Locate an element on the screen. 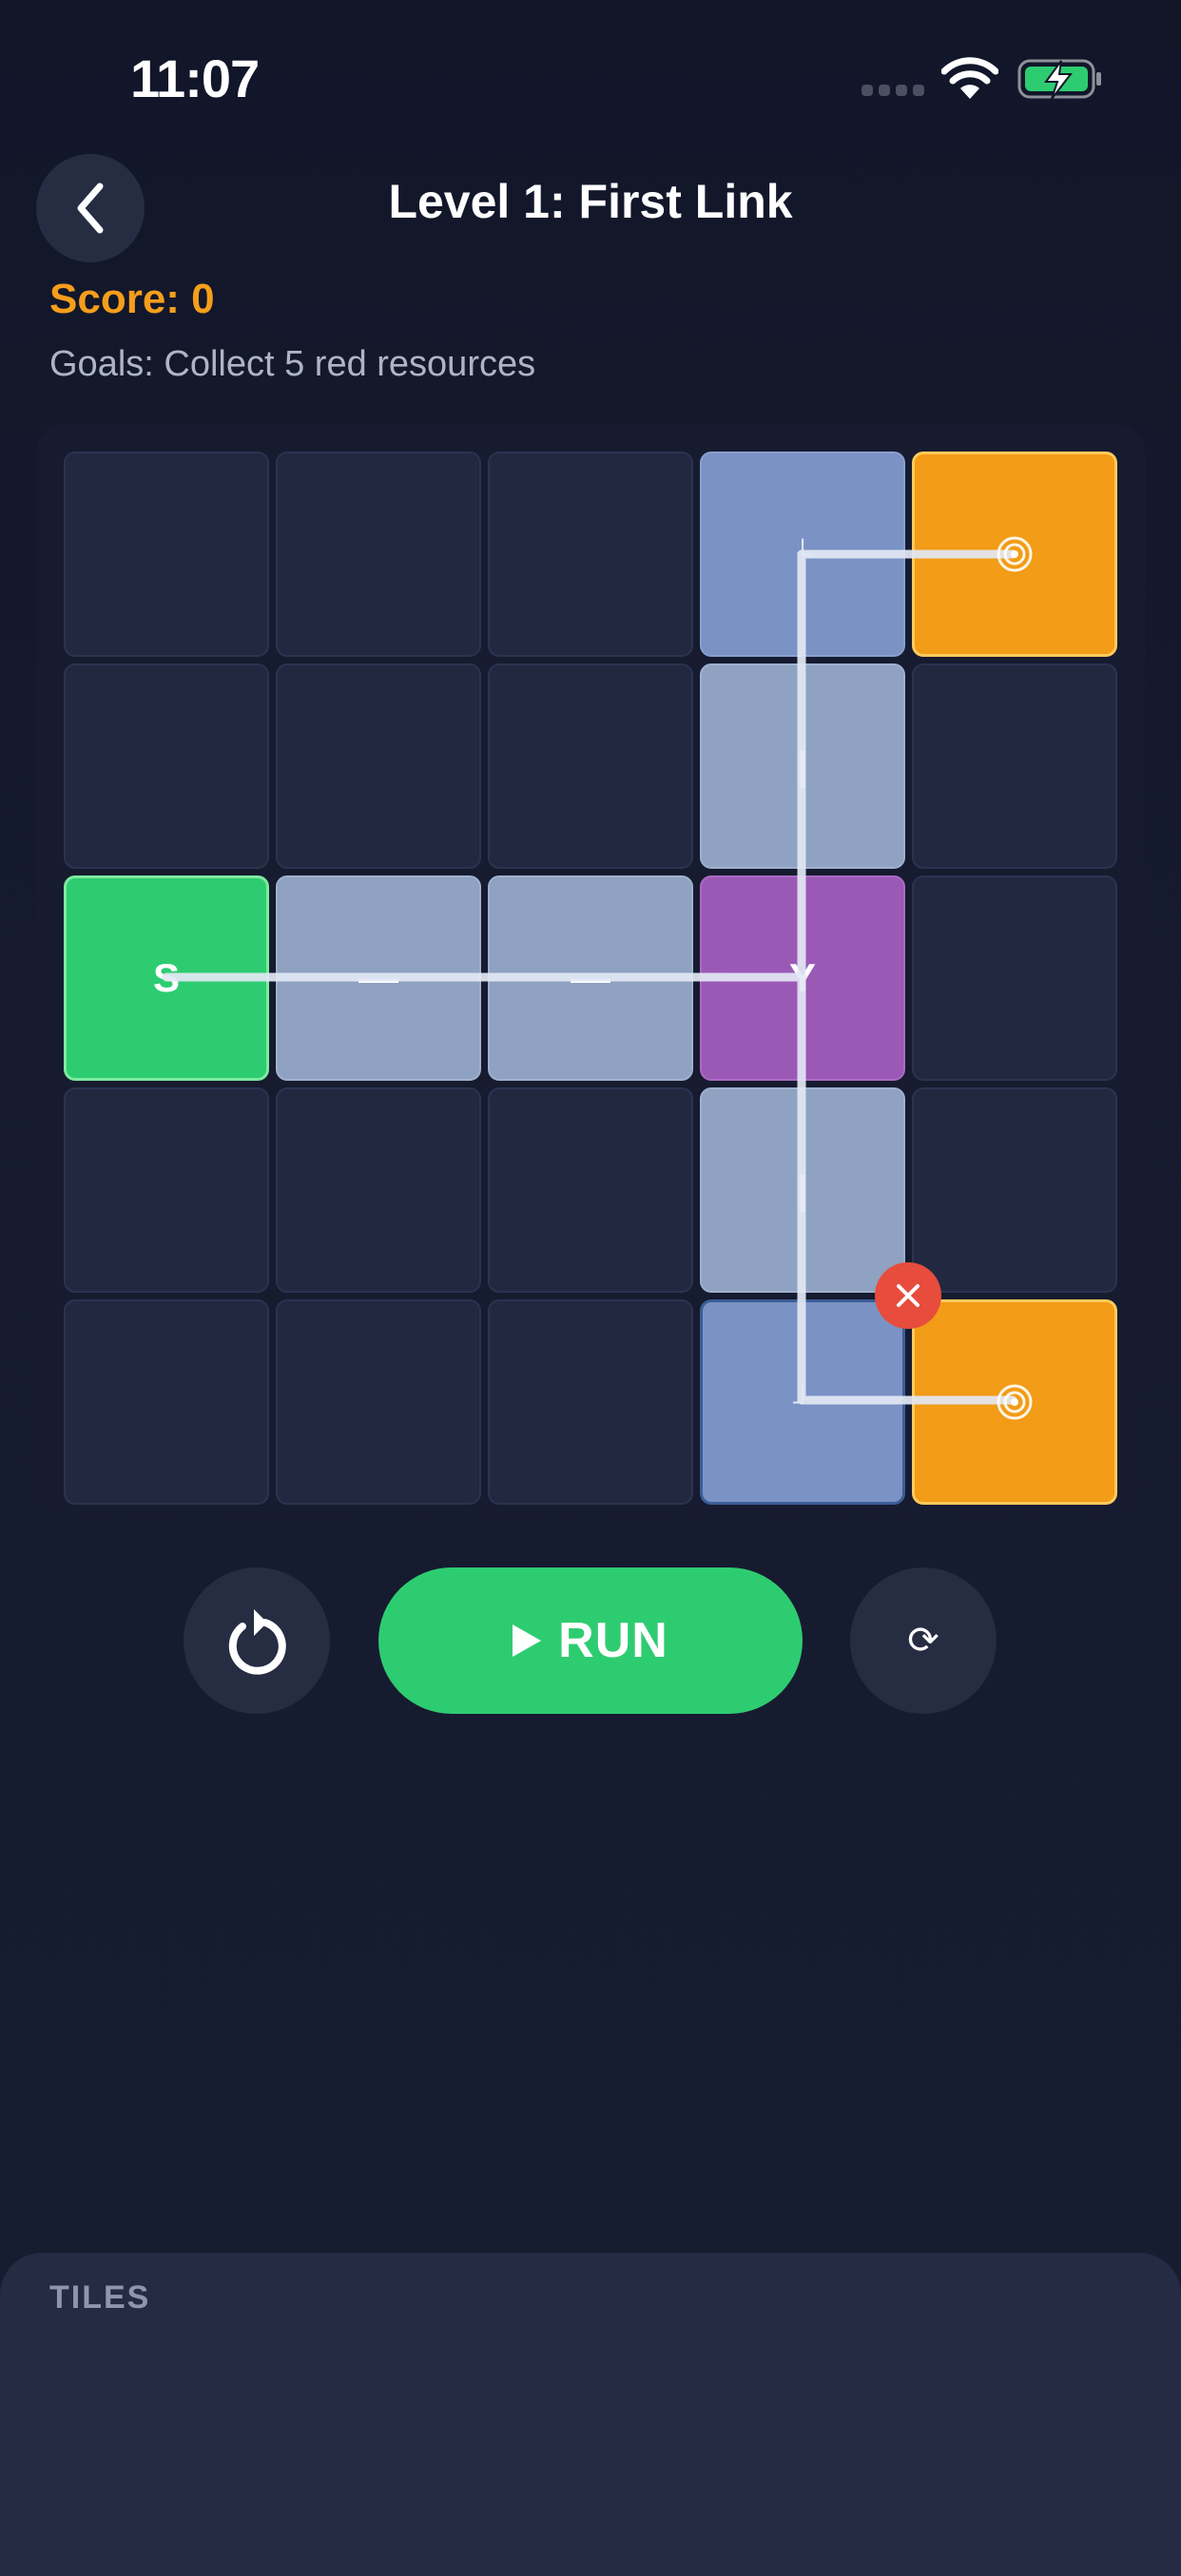 The height and width of the screenshot is (2576, 1181). split-tile: Y is located at coordinates (802, 978).